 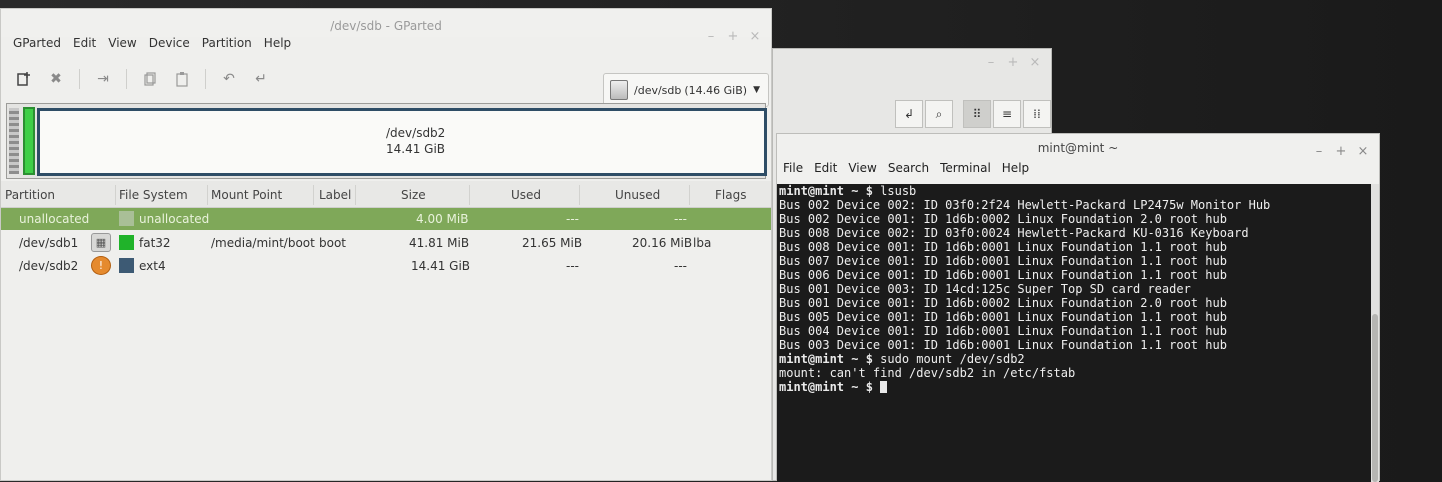 I want to click on list-view-icon: ≡, so click(x=1007, y=114).